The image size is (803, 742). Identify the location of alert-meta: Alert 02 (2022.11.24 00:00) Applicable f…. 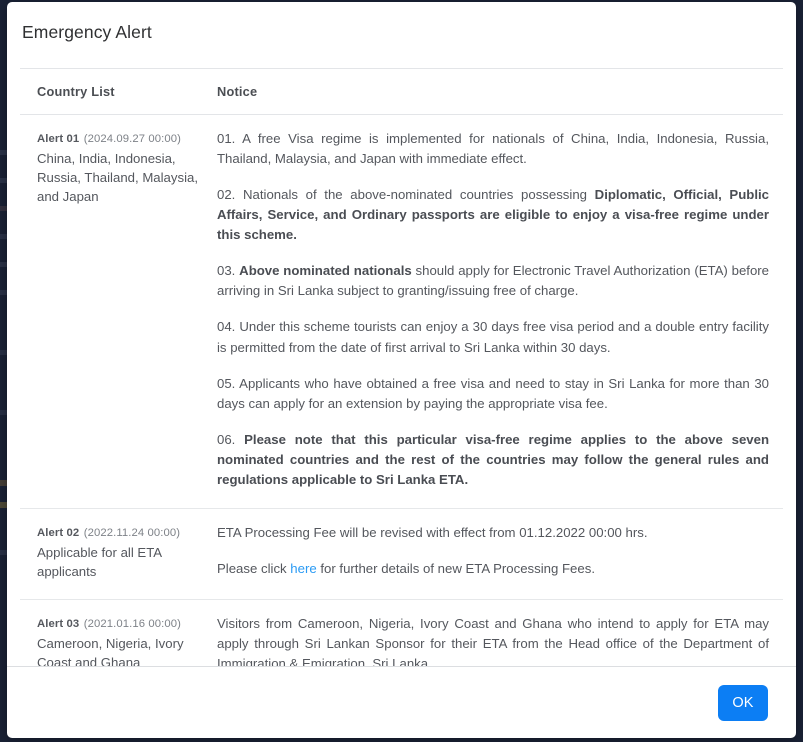
(118, 552).